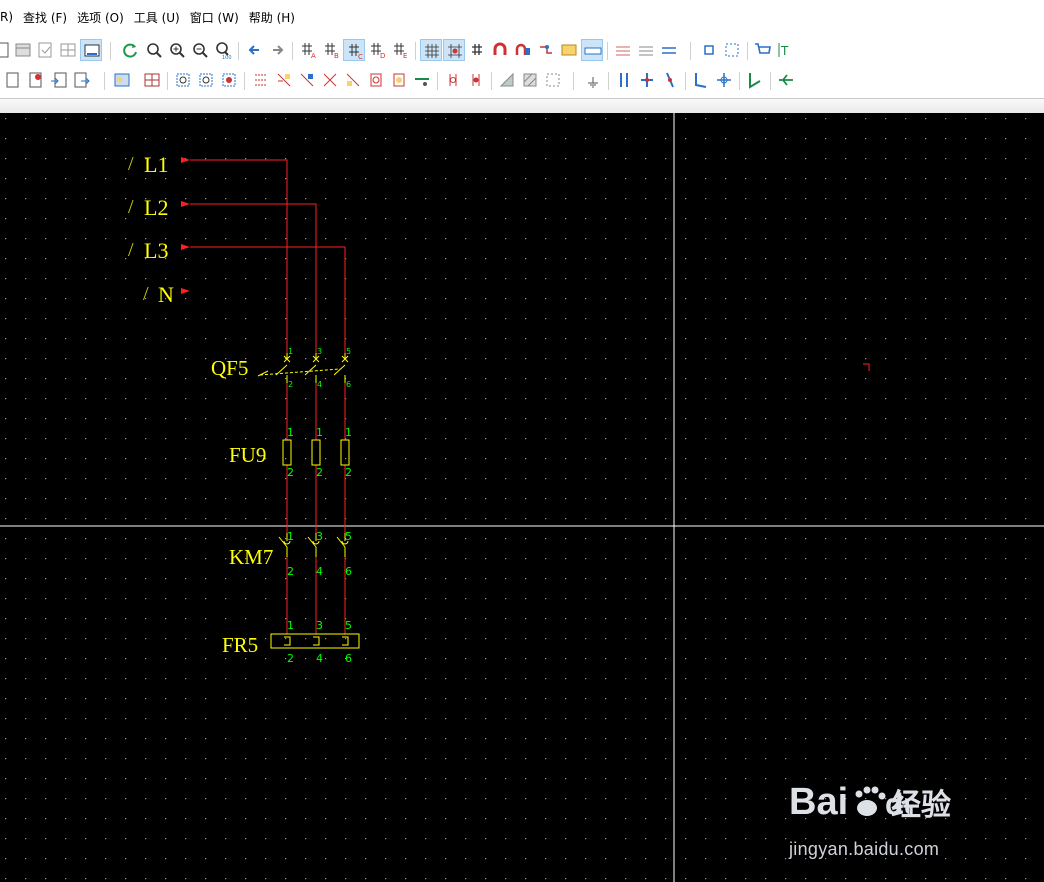 This screenshot has width=1044, height=882. What do you see at coordinates (646, 50) in the screenshot?
I see `wire-style-2-icon` at bounding box center [646, 50].